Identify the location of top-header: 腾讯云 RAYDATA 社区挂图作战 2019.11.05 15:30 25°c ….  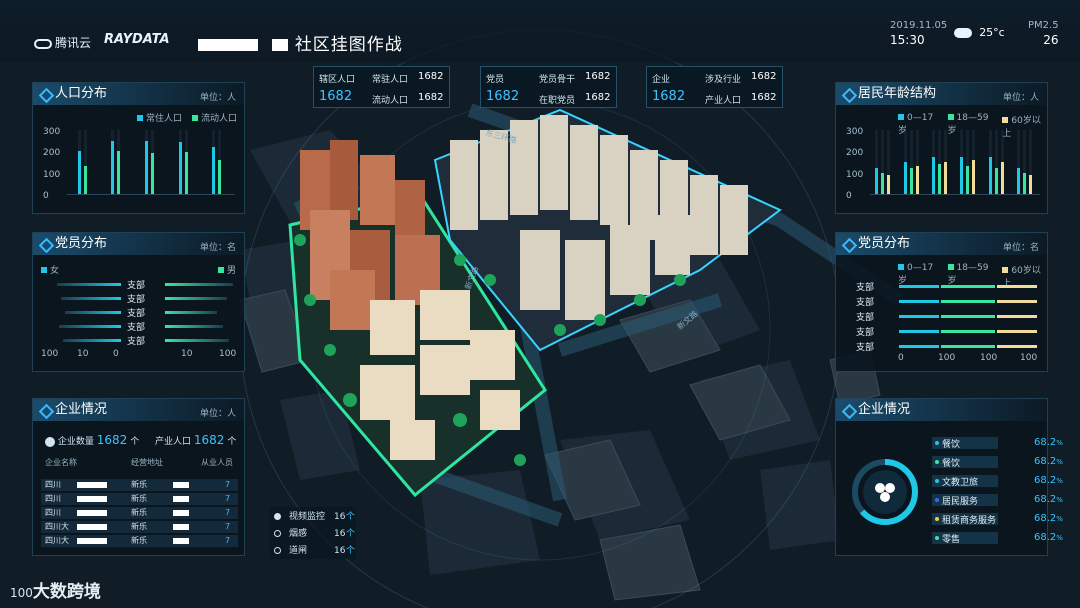
(540, 31).